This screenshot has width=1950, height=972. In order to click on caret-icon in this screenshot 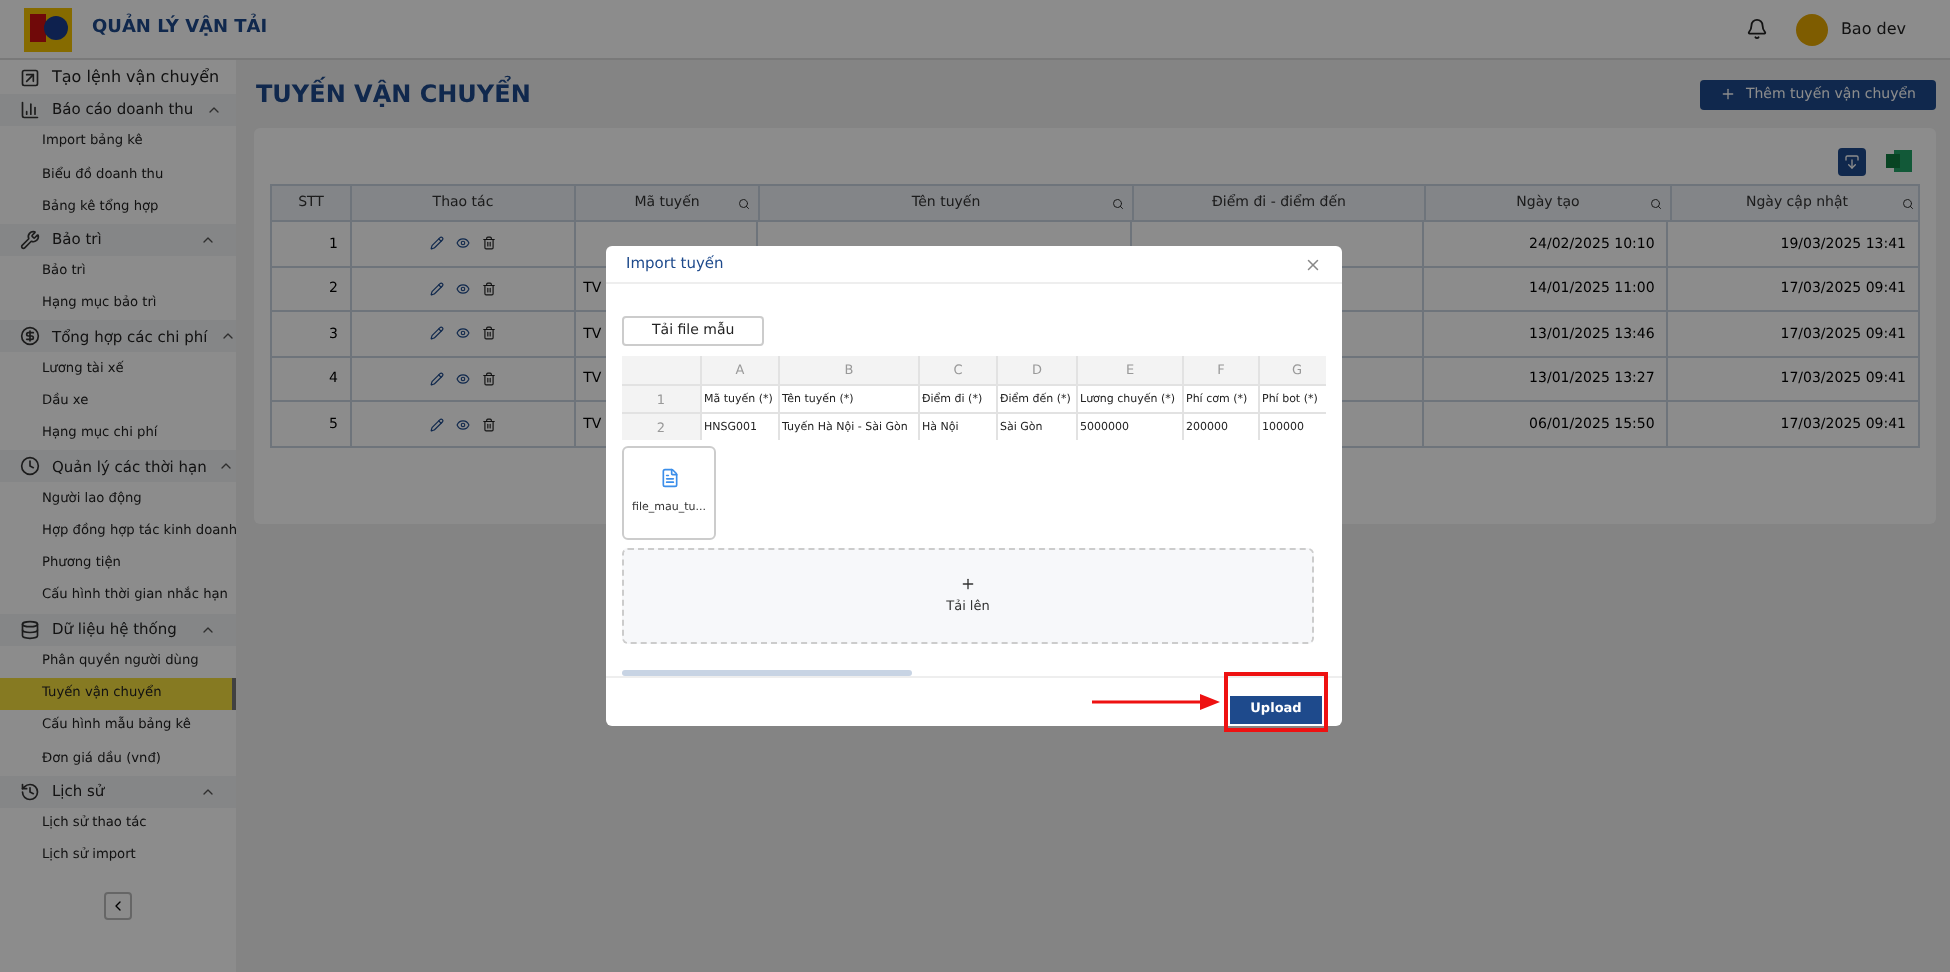, I will do `click(118, 906)`.